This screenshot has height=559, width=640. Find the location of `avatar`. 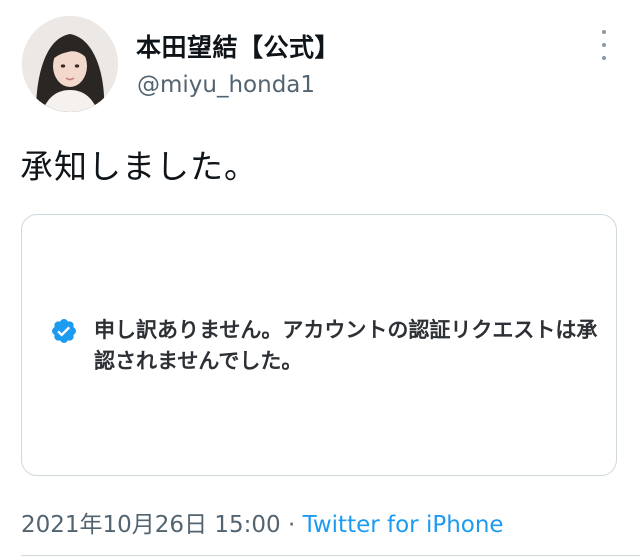

avatar is located at coordinates (70, 64).